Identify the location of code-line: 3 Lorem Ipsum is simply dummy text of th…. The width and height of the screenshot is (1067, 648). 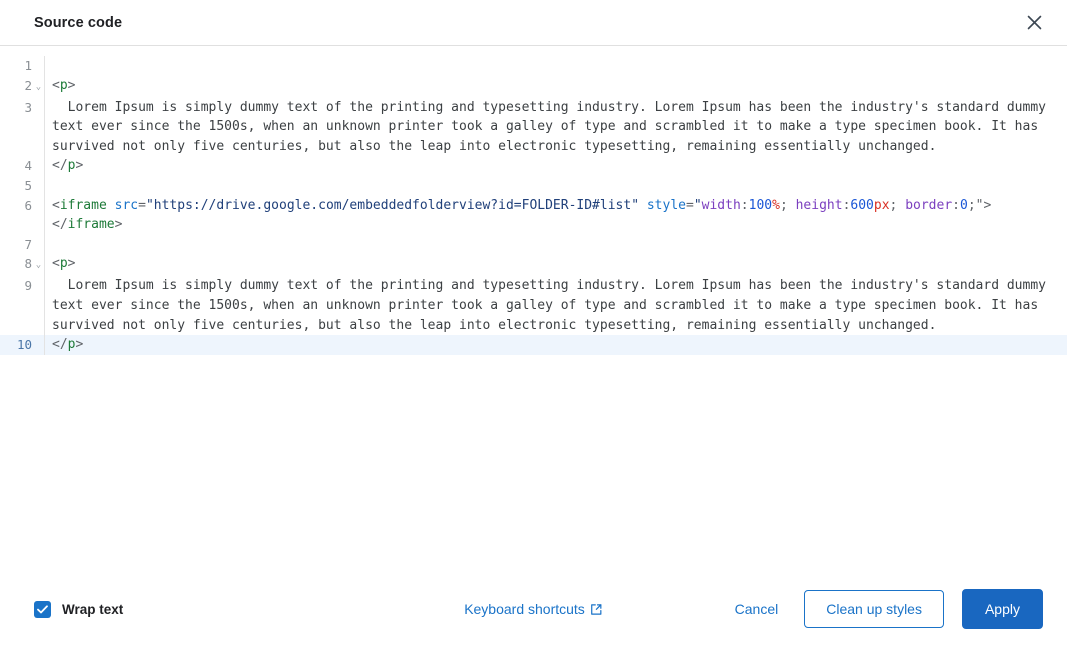
(533, 127).